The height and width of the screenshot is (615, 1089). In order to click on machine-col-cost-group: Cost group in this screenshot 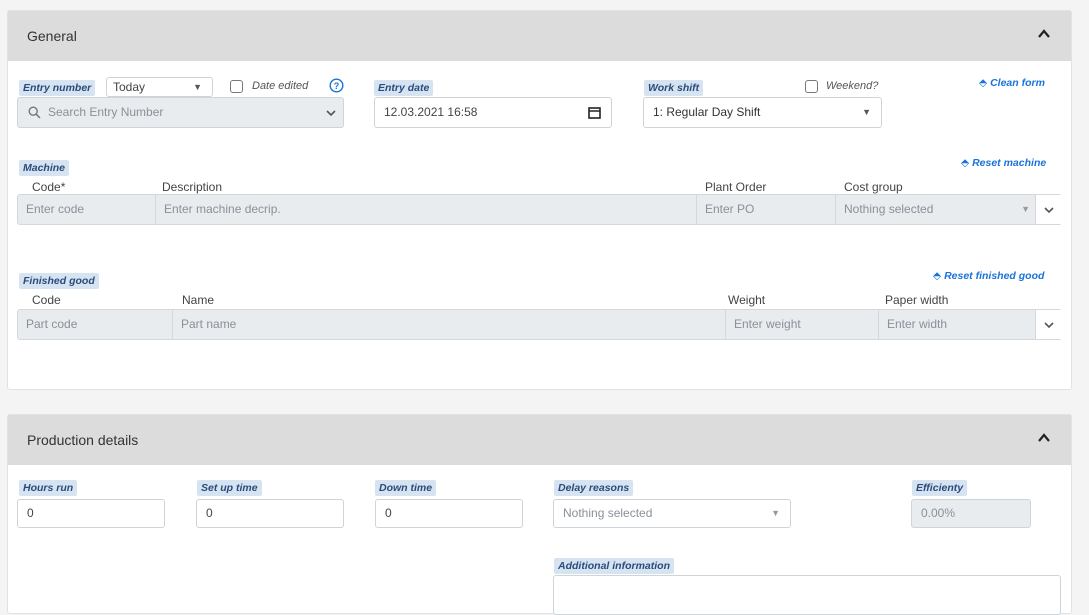, I will do `click(873, 187)`.